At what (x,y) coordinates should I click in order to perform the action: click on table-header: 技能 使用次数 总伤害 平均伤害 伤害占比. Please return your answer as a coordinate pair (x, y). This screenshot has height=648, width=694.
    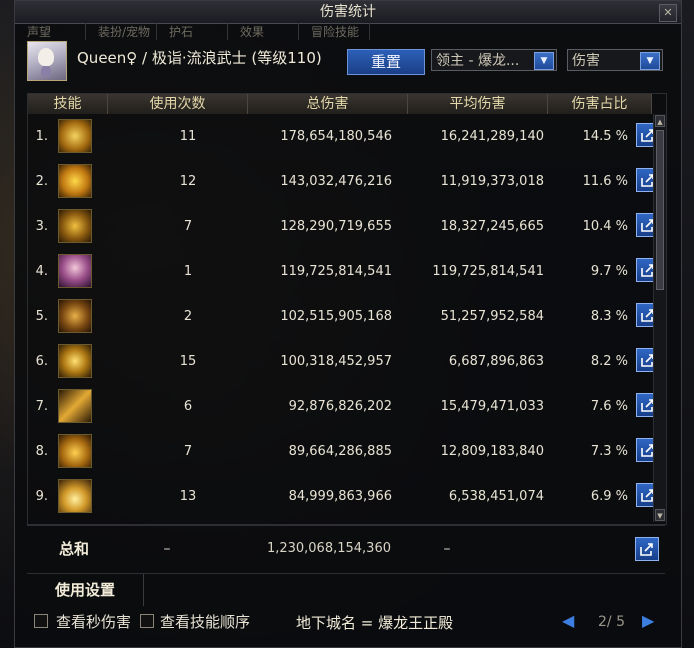
    Looking at the image, I should click on (340, 104).